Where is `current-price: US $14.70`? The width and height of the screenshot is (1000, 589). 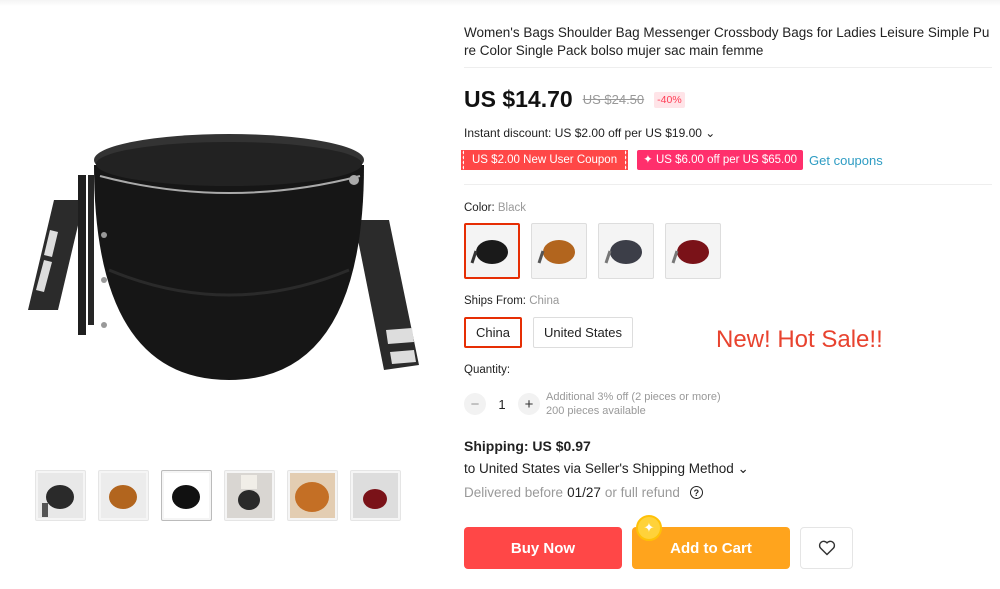
current-price: US $14.70 is located at coordinates (518, 99).